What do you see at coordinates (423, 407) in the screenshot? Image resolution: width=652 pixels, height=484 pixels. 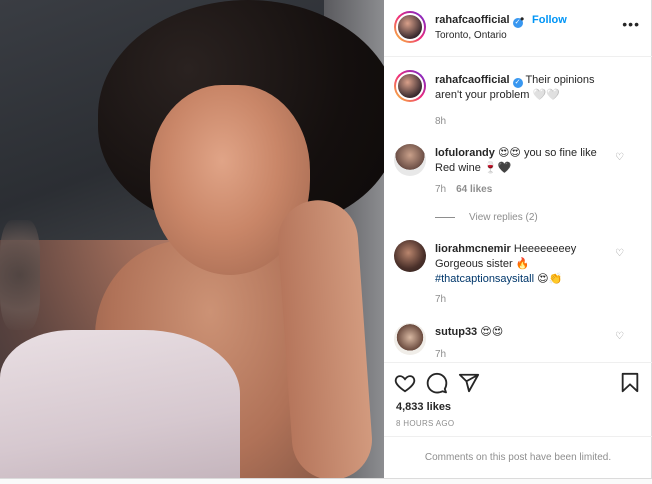 I see `post-likes-count: 4,833 likes` at bounding box center [423, 407].